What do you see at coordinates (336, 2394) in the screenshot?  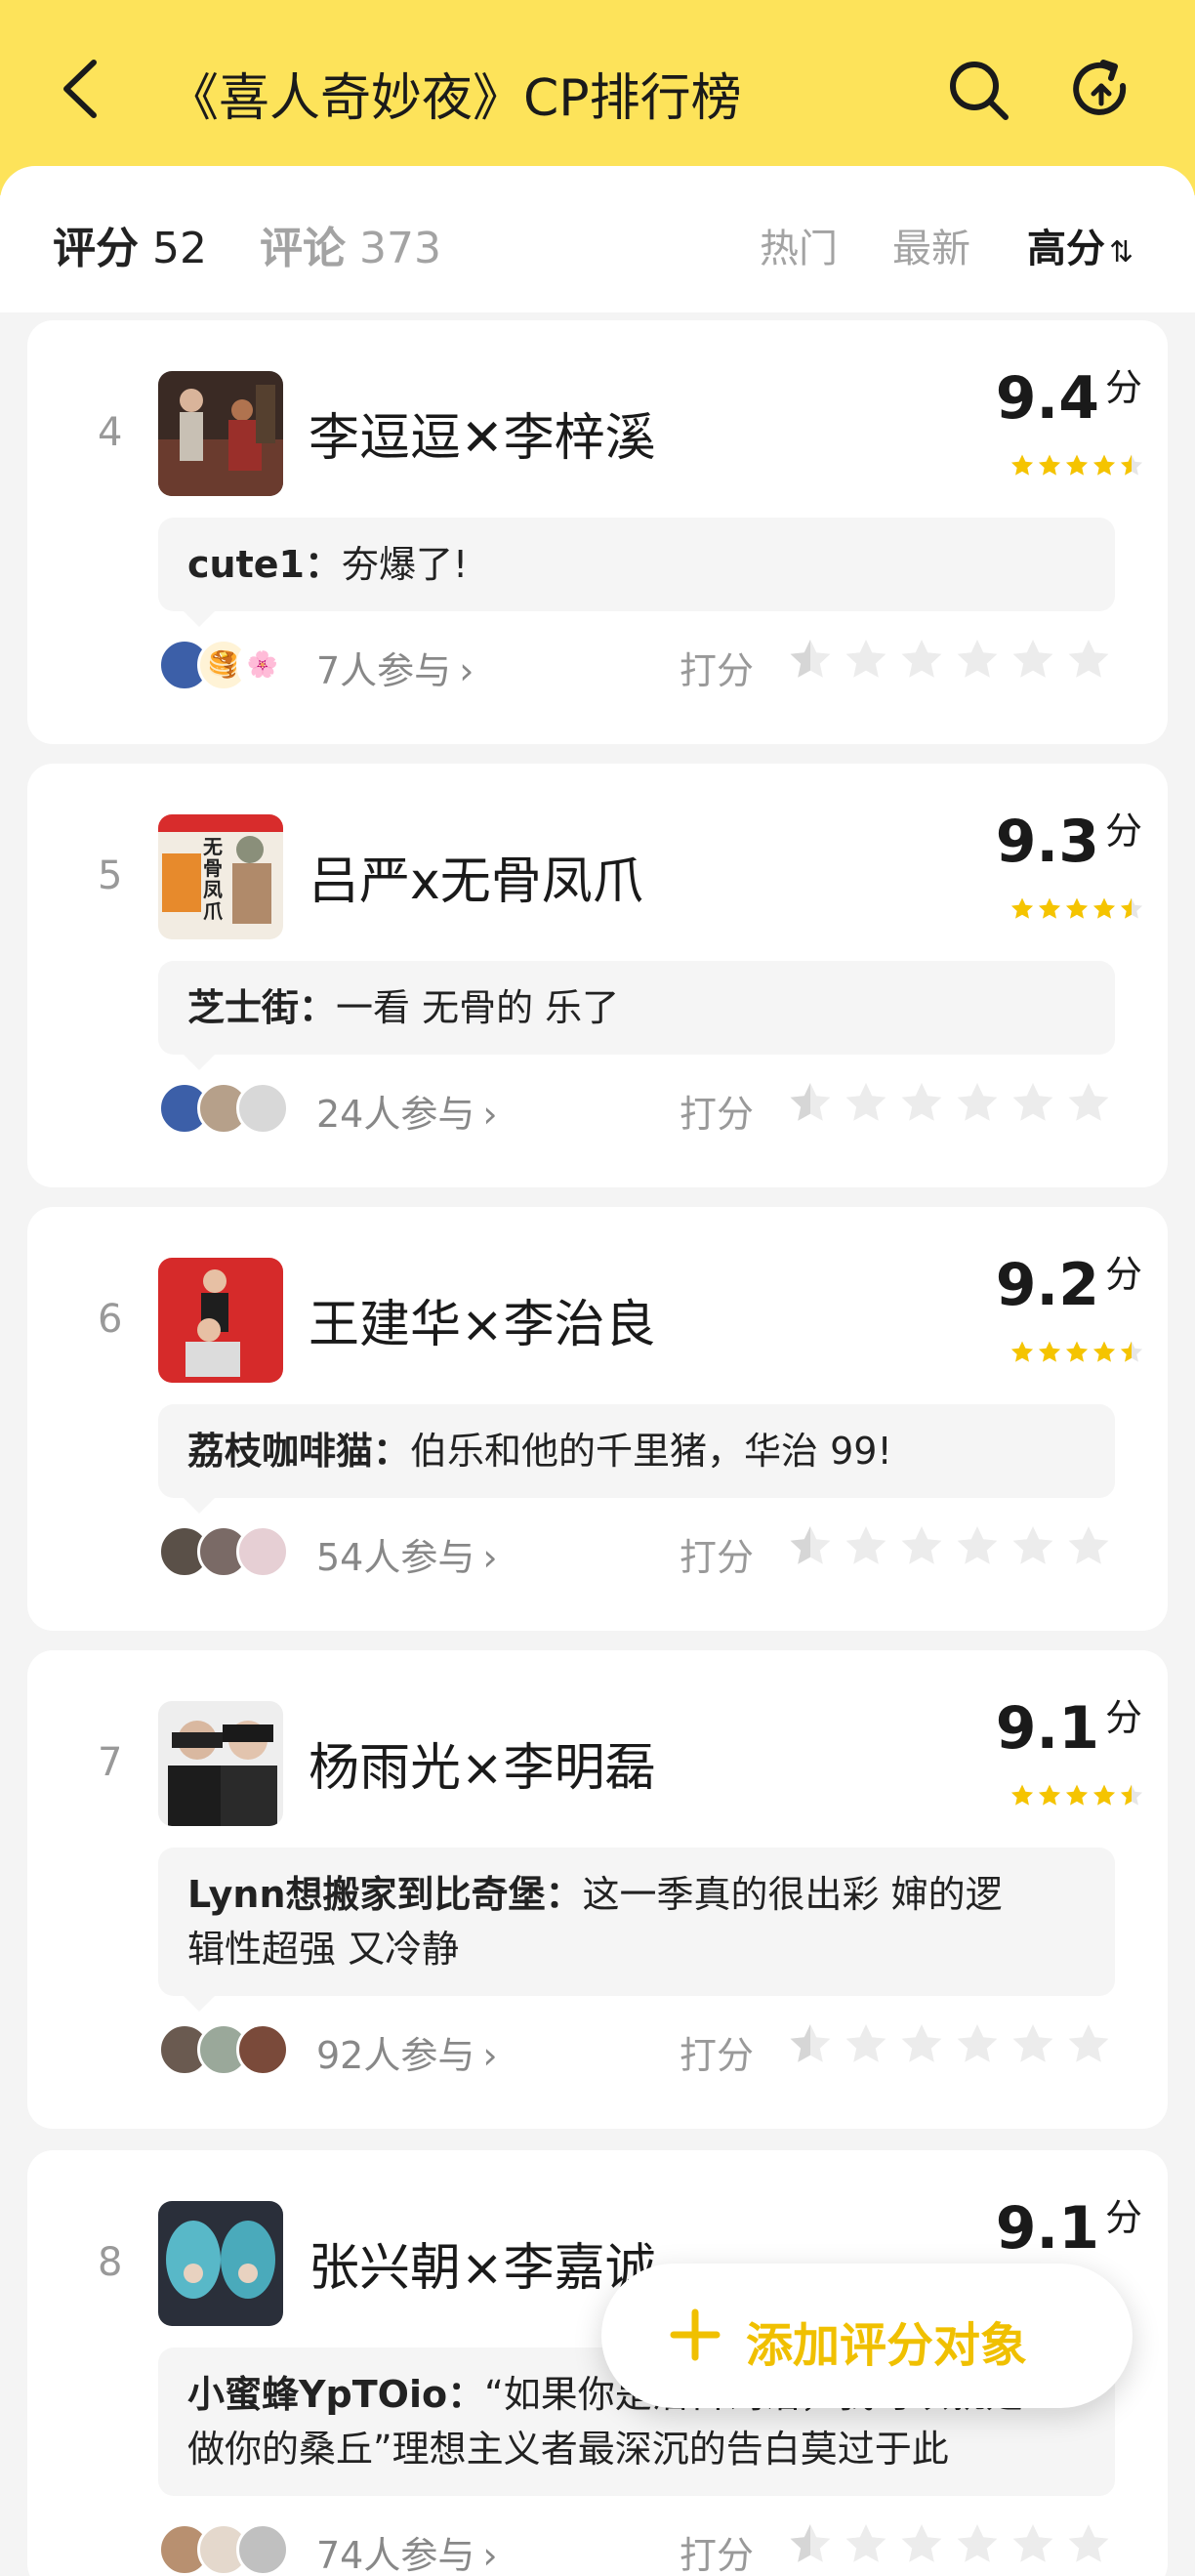 I see `comment-user: 小蜜蜂YpTOio：` at bounding box center [336, 2394].